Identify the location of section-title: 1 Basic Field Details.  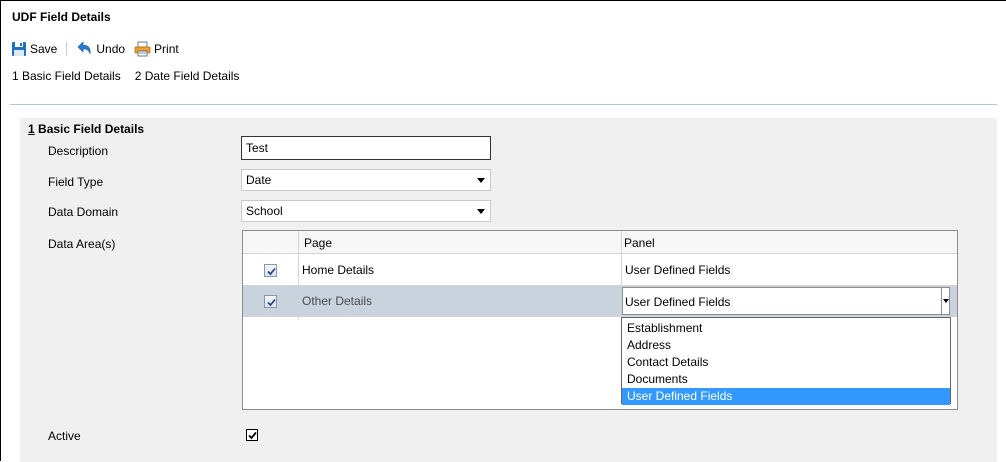
(86, 129).